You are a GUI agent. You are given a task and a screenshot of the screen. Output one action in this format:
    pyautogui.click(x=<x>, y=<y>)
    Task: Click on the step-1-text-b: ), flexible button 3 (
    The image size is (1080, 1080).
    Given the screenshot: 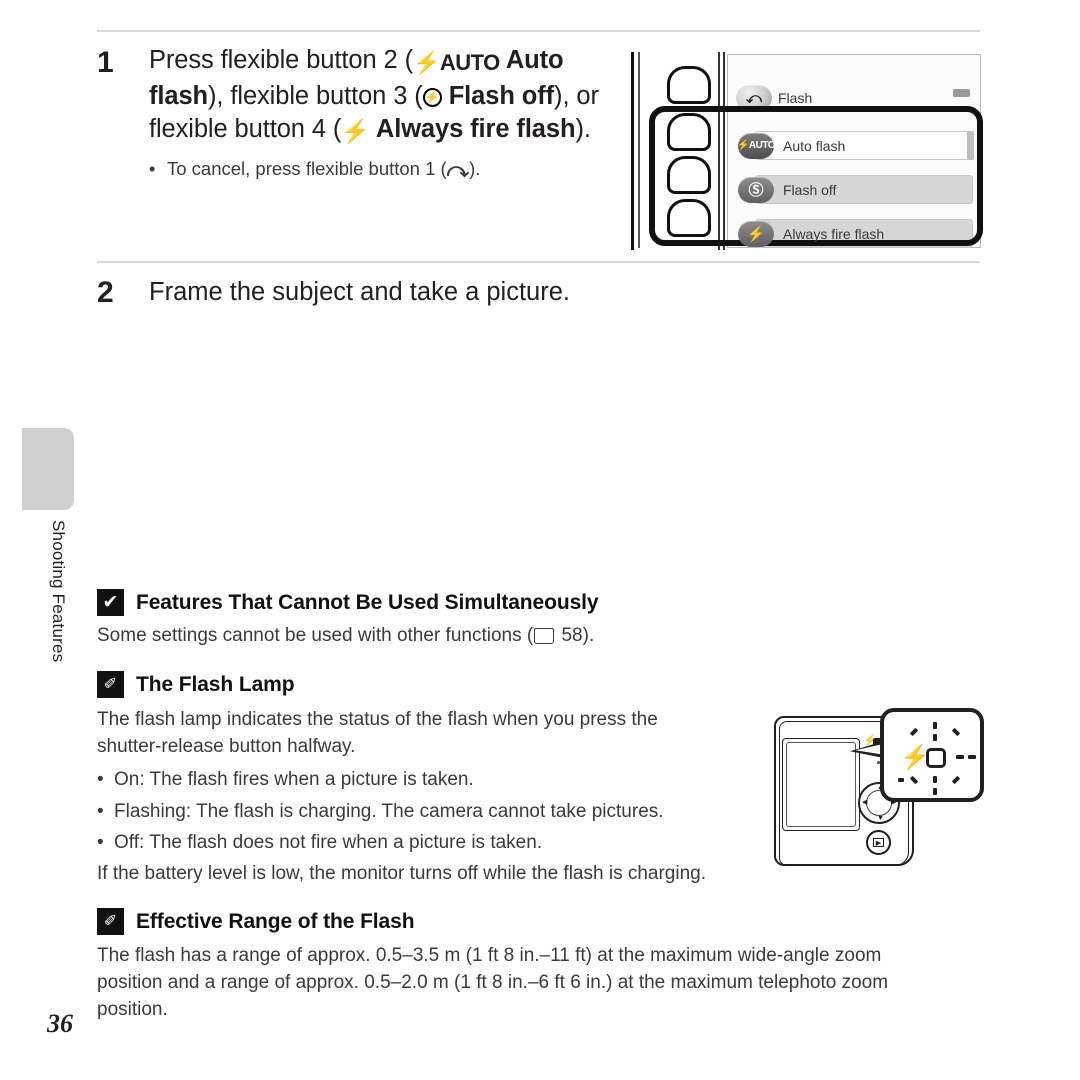 What is the action you would take?
    pyautogui.click(x=315, y=95)
    